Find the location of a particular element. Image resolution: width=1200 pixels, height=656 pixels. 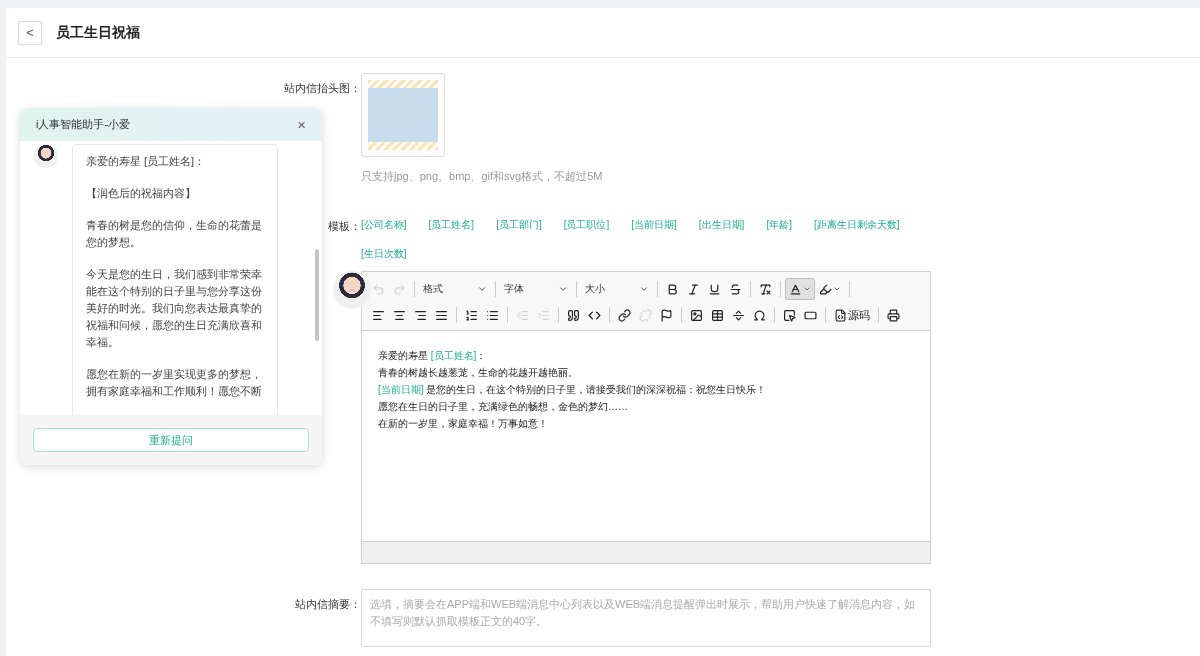

code-file-icon is located at coordinates (840, 315).